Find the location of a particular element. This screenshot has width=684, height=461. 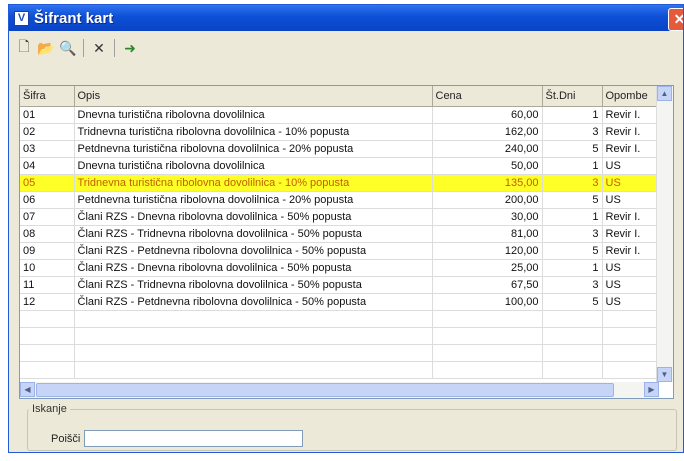

table-cell: 01 is located at coordinates (47, 115).